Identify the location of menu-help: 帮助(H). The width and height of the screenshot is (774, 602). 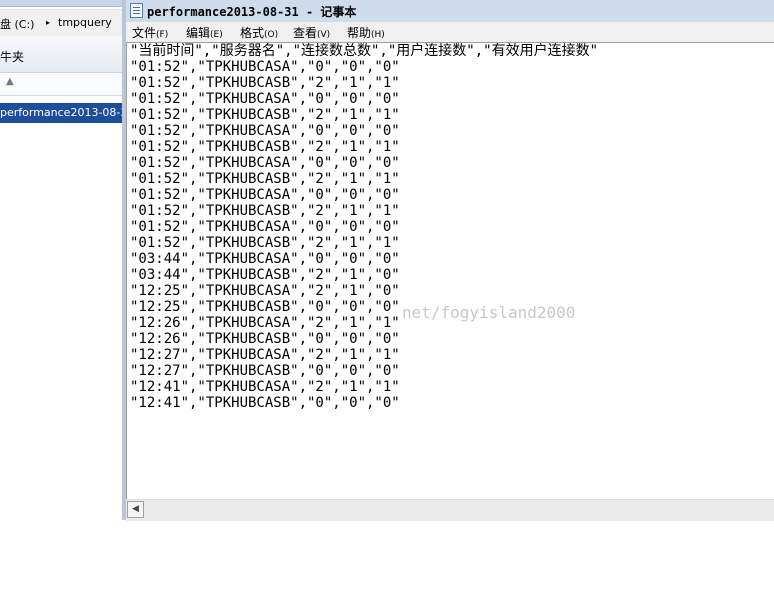
(366, 32).